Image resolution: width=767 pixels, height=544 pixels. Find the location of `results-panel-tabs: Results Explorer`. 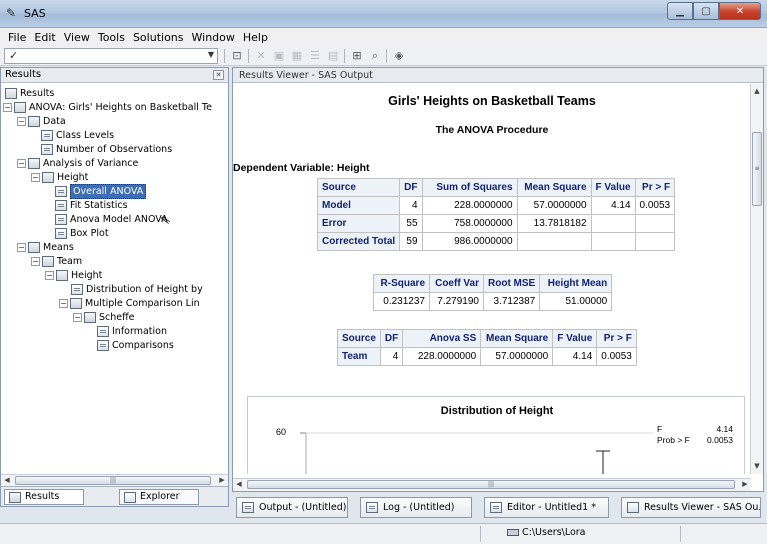

results-panel-tabs: Results Explorer is located at coordinates (114, 496).